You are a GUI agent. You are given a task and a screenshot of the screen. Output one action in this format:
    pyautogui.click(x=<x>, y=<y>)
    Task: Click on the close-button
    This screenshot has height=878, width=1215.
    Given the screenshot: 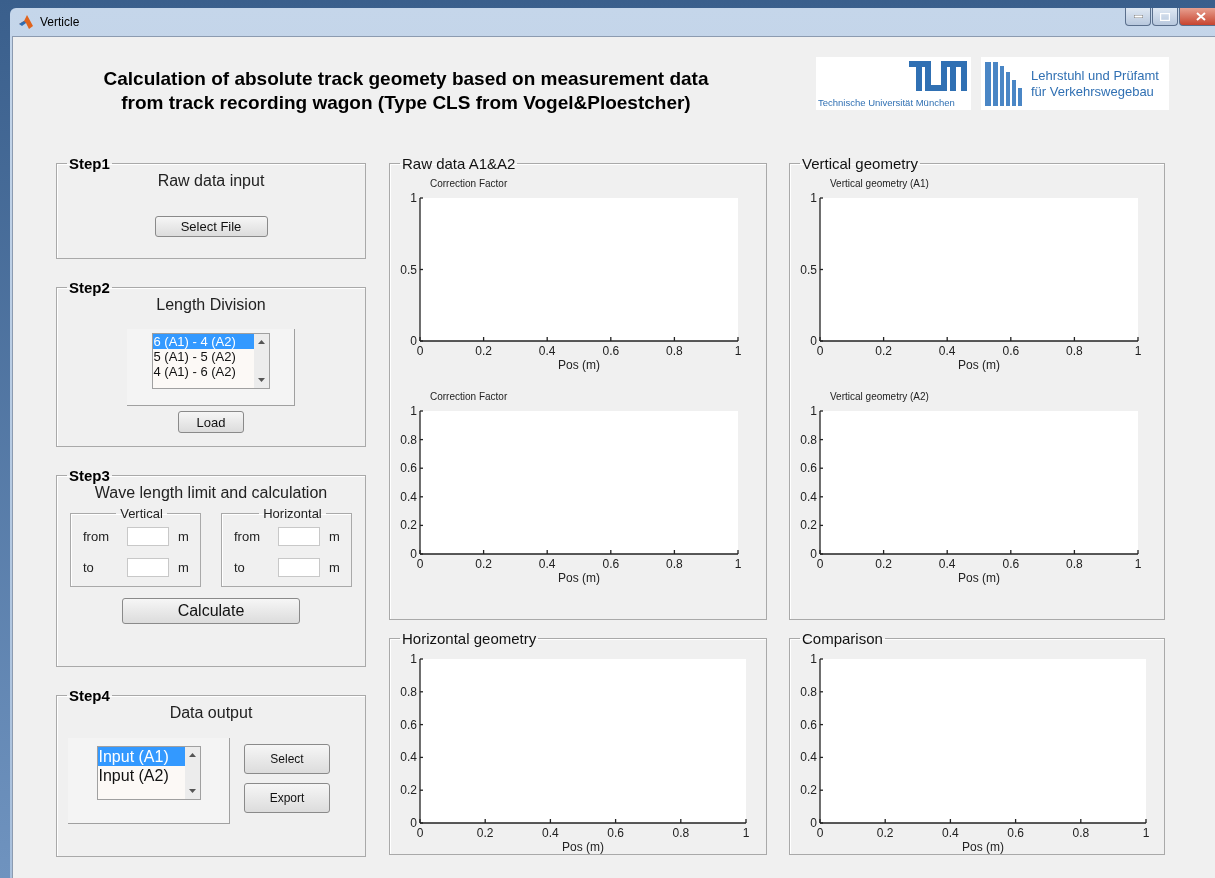 What is the action you would take?
    pyautogui.click(x=1197, y=17)
    